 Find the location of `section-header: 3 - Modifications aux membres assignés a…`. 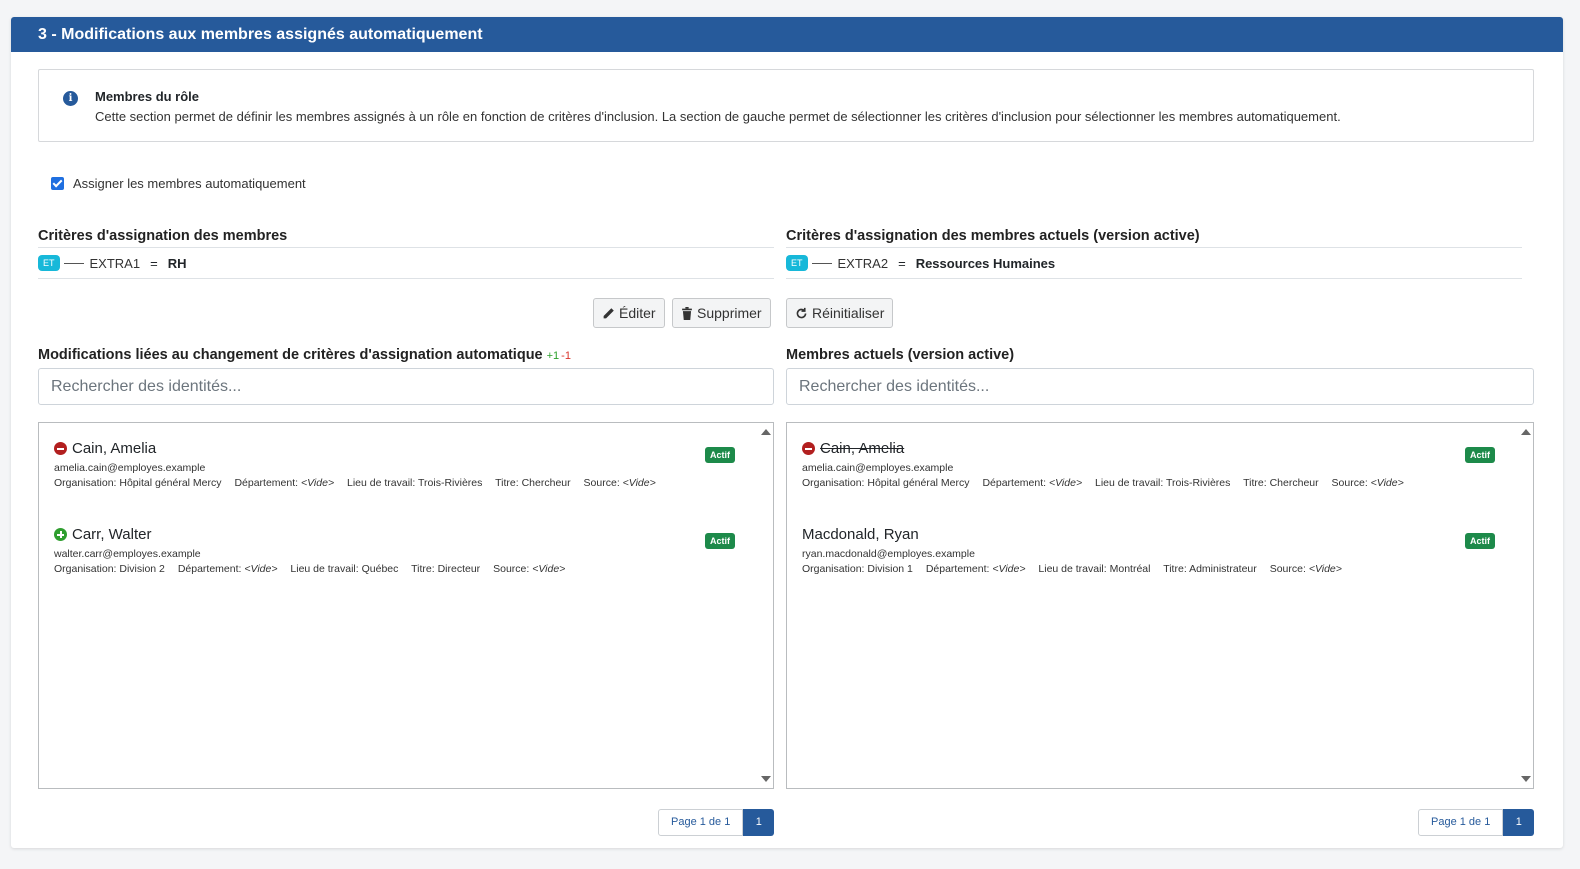

section-header: 3 - Modifications aux membres assignés a… is located at coordinates (787, 34).